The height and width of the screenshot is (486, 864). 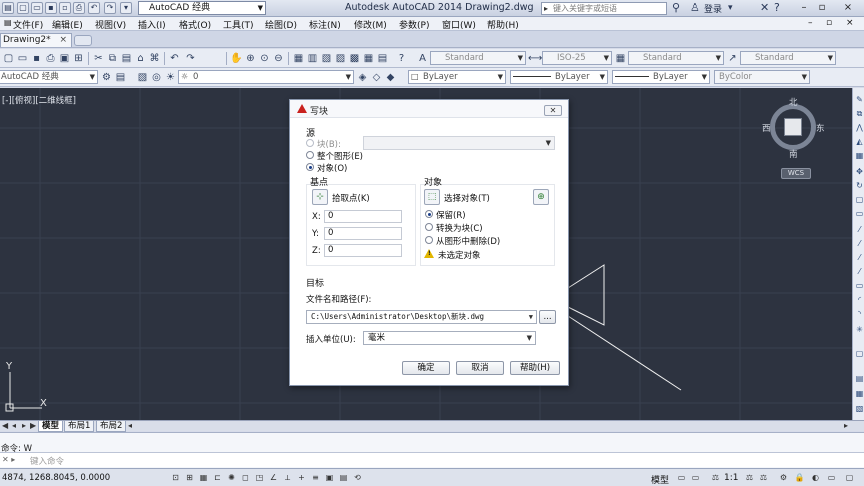 What do you see at coordinates (421, 317) in the screenshot?
I see `filename-input: C:\Users\Administrator\Desktop\新块.dwg ▼` at bounding box center [421, 317].